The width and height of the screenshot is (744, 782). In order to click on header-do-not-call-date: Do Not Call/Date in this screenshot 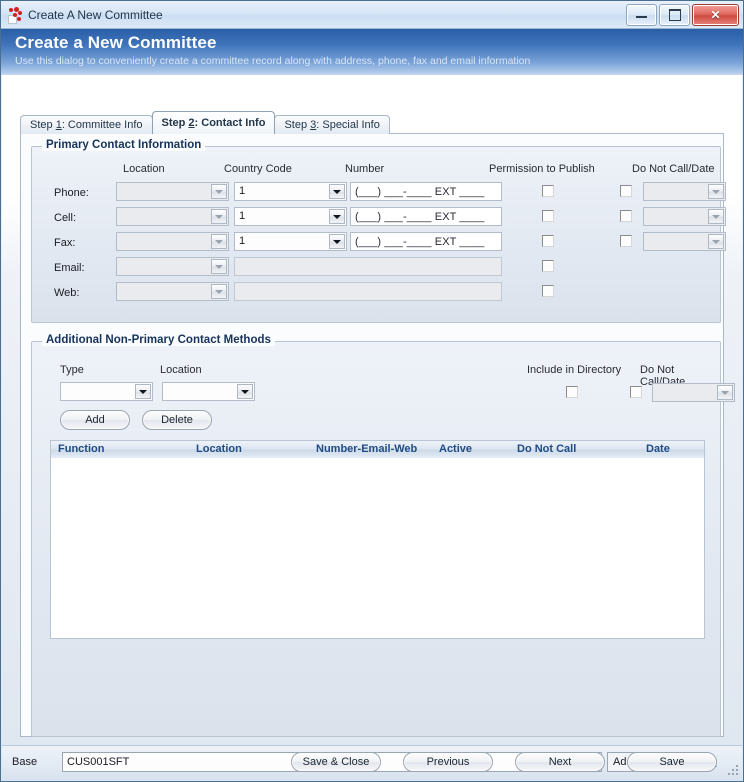, I will do `click(673, 169)`.